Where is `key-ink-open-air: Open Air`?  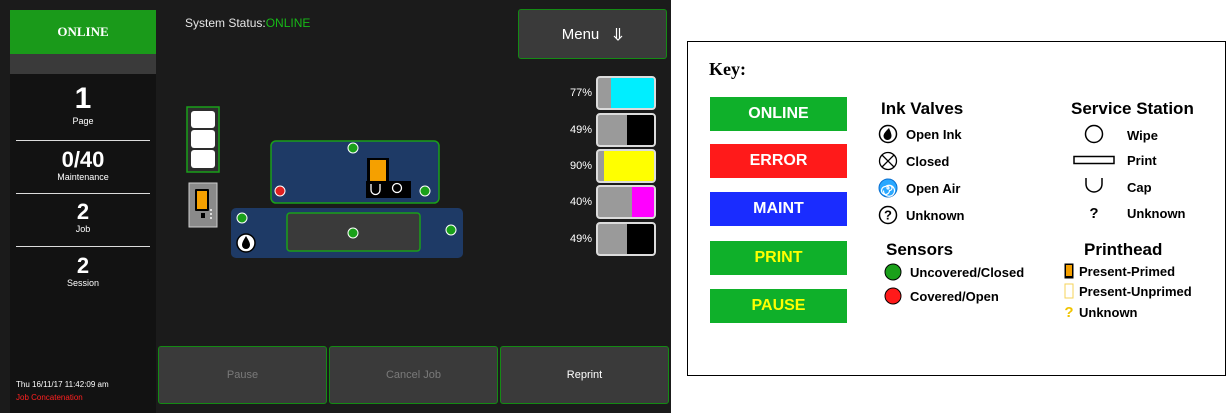 key-ink-open-air: Open Air is located at coordinates (919, 188).